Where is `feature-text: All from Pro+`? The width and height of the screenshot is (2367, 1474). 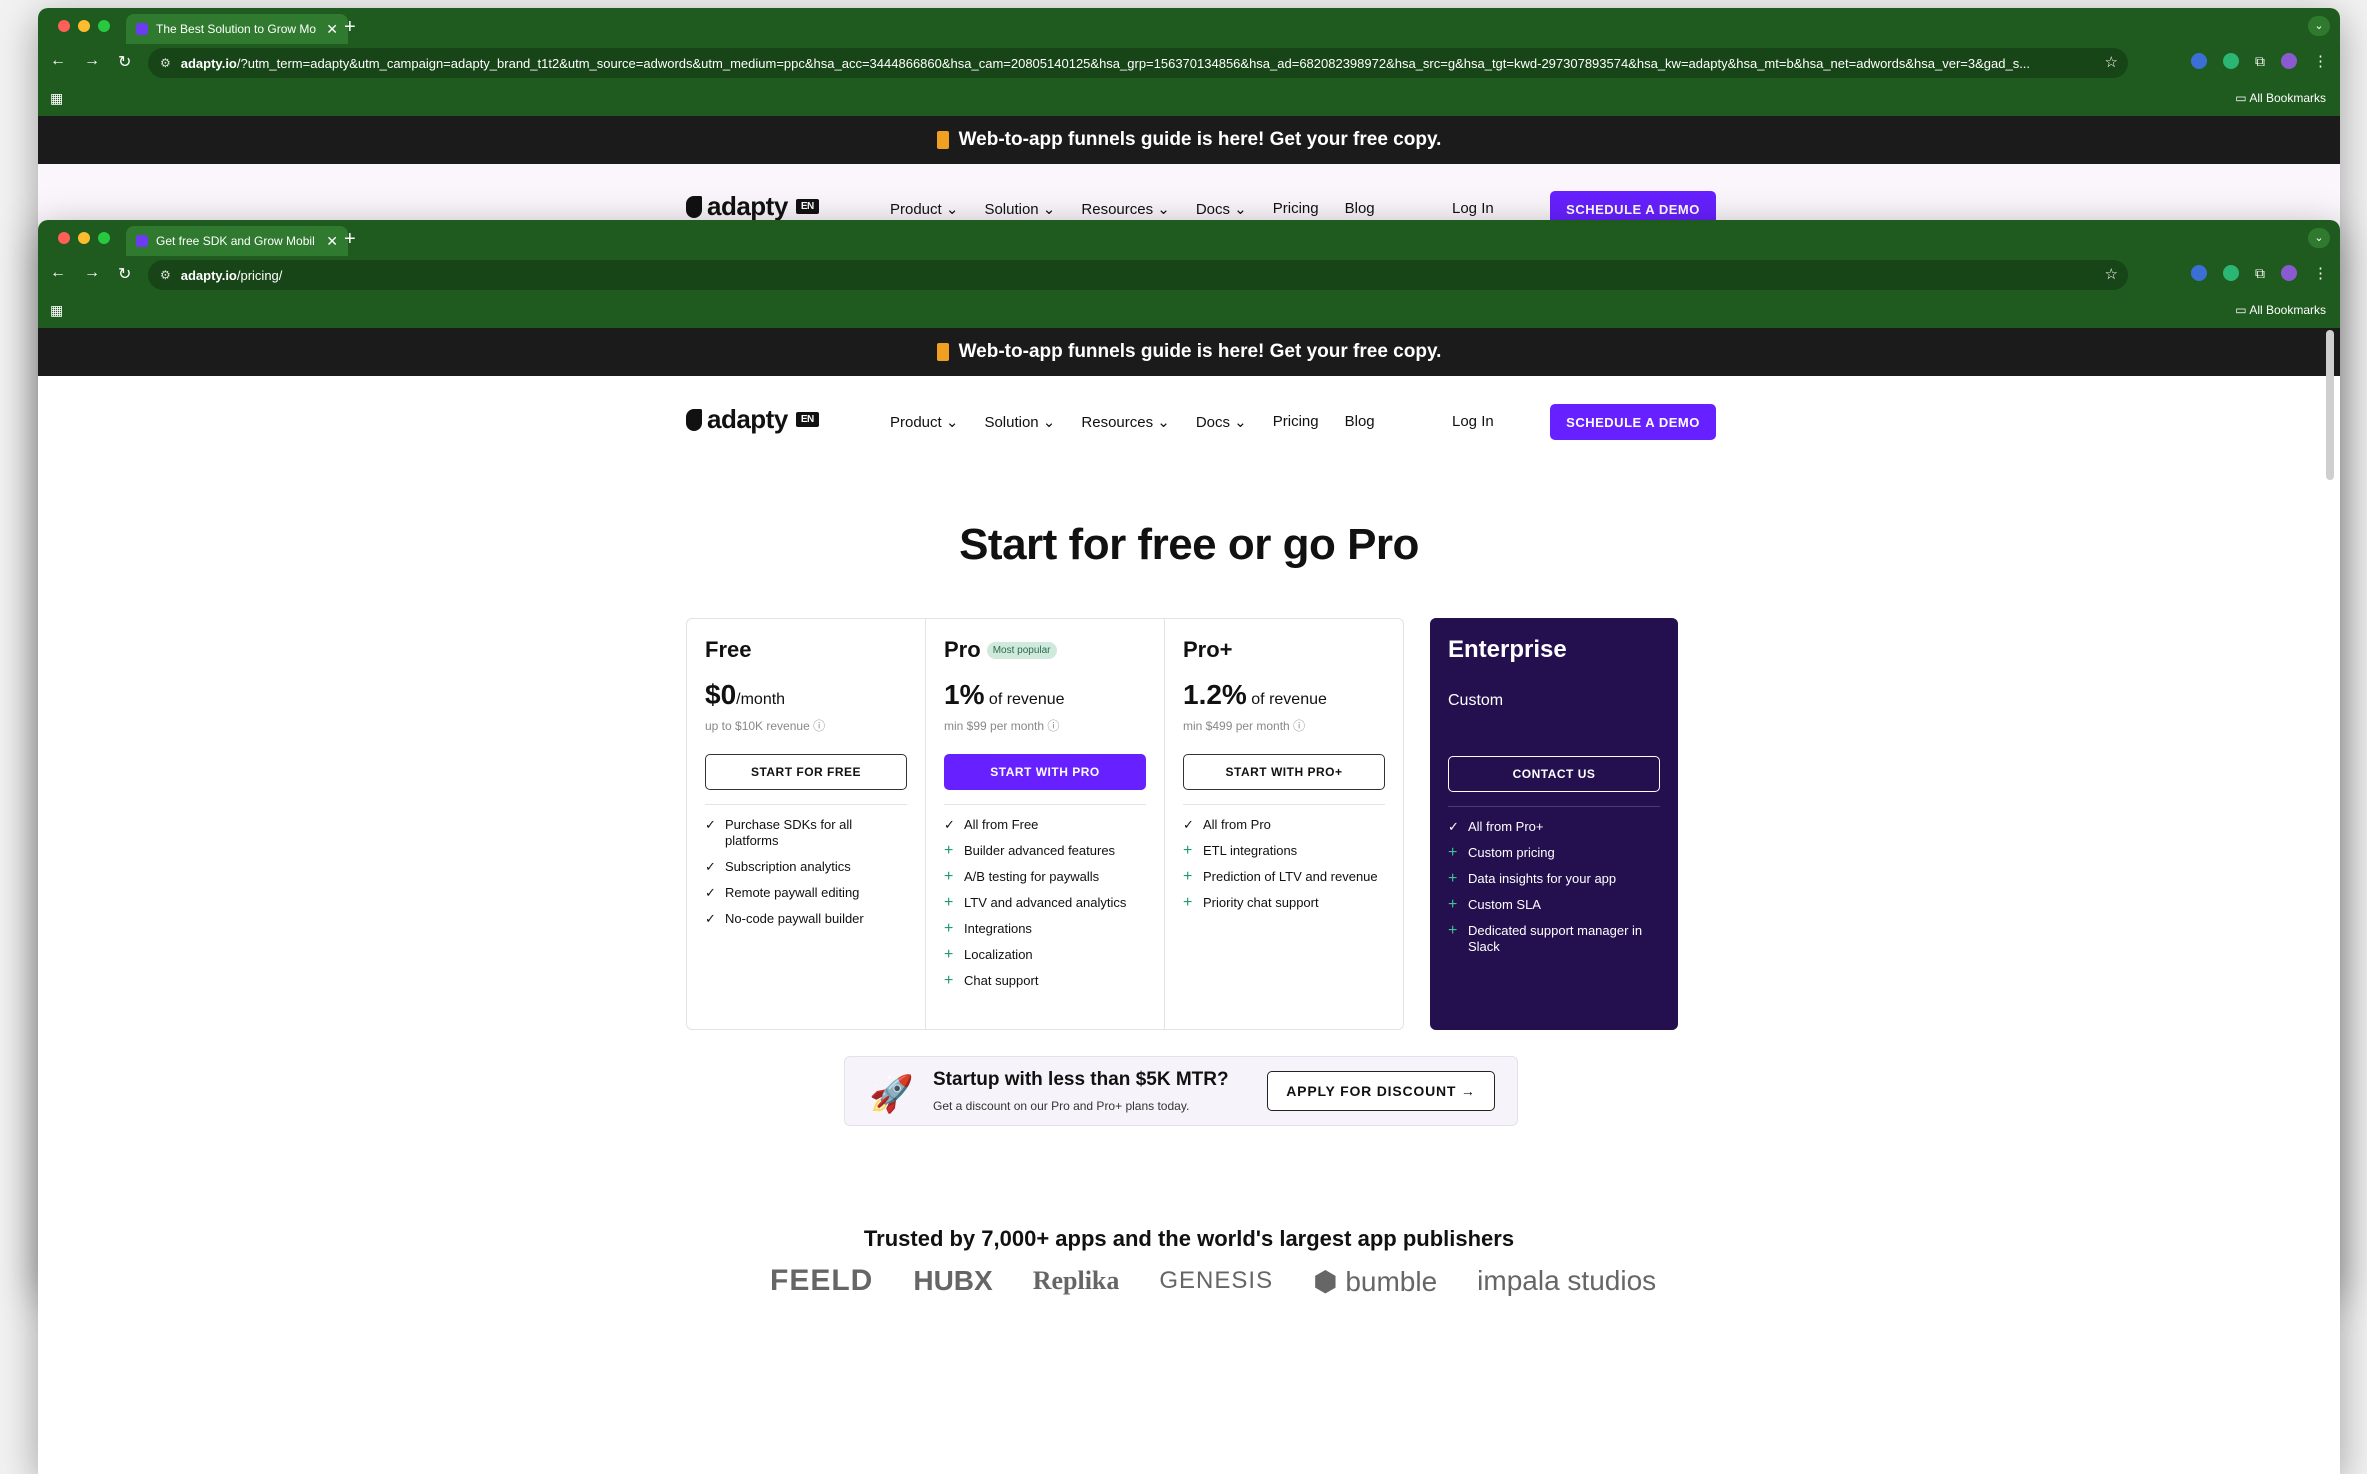
feature-text: All from Pro+ is located at coordinates (1506, 826).